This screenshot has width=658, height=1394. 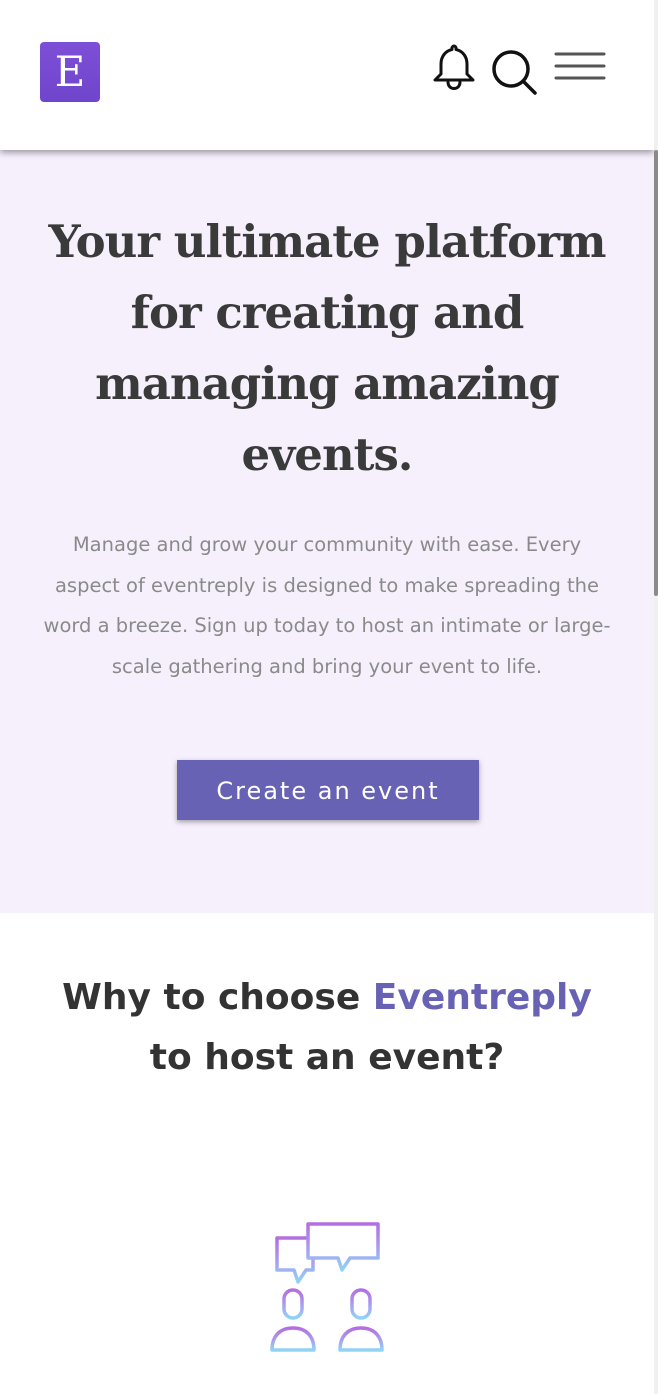 I want to click on logo: E, so click(x=70, y=72).